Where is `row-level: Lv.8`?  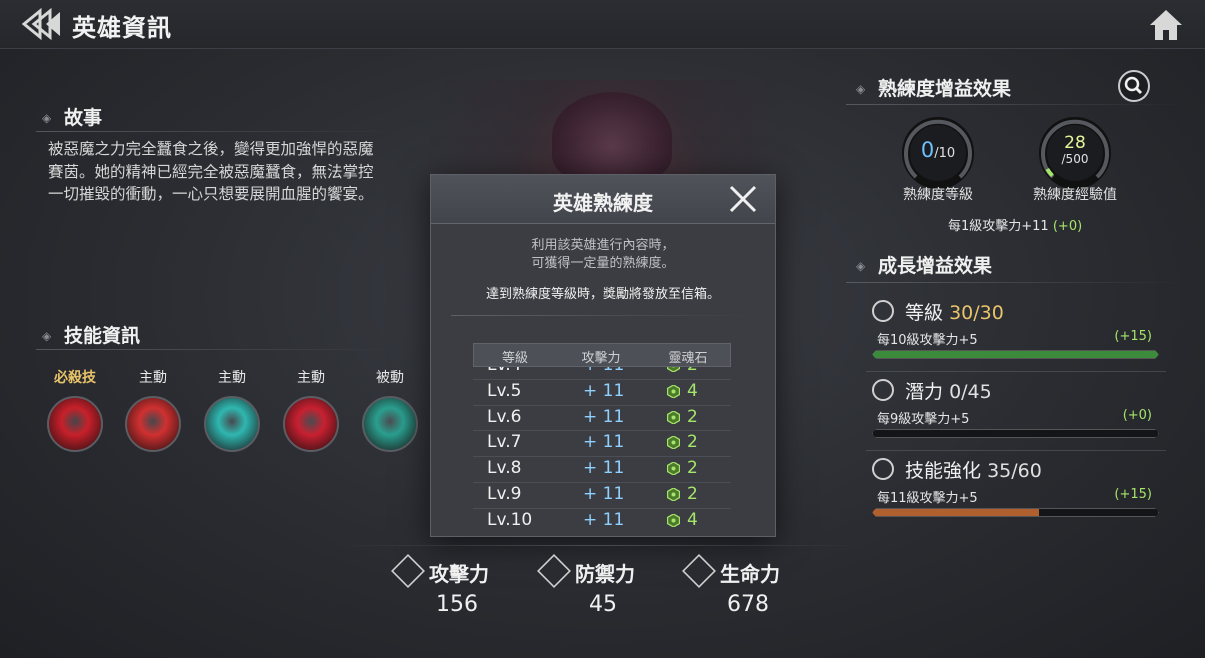 row-level: Lv.8 is located at coordinates (504, 468).